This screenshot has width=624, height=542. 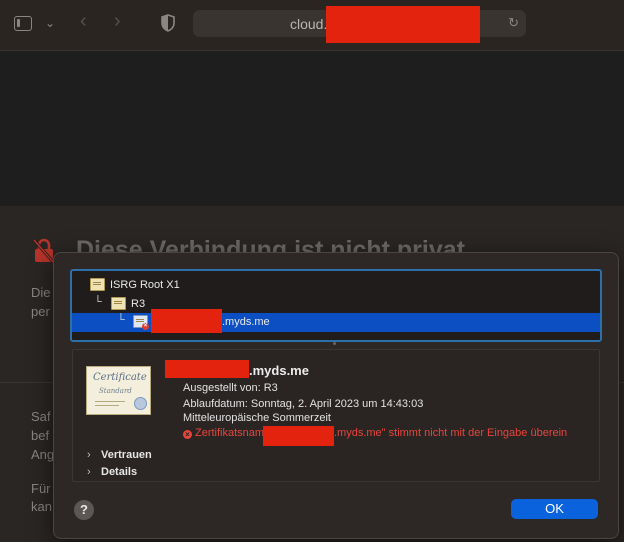 What do you see at coordinates (187, 434) in the screenshot?
I see `error-circle-icon: ×` at bounding box center [187, 434].